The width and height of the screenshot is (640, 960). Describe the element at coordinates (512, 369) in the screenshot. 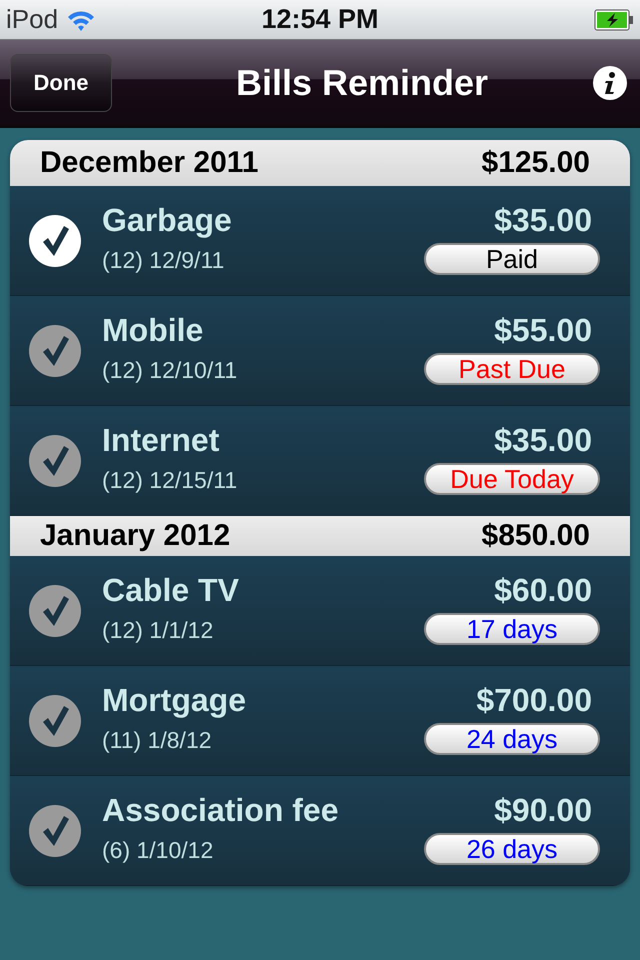

I see `status-badge: Past Due` at that location.